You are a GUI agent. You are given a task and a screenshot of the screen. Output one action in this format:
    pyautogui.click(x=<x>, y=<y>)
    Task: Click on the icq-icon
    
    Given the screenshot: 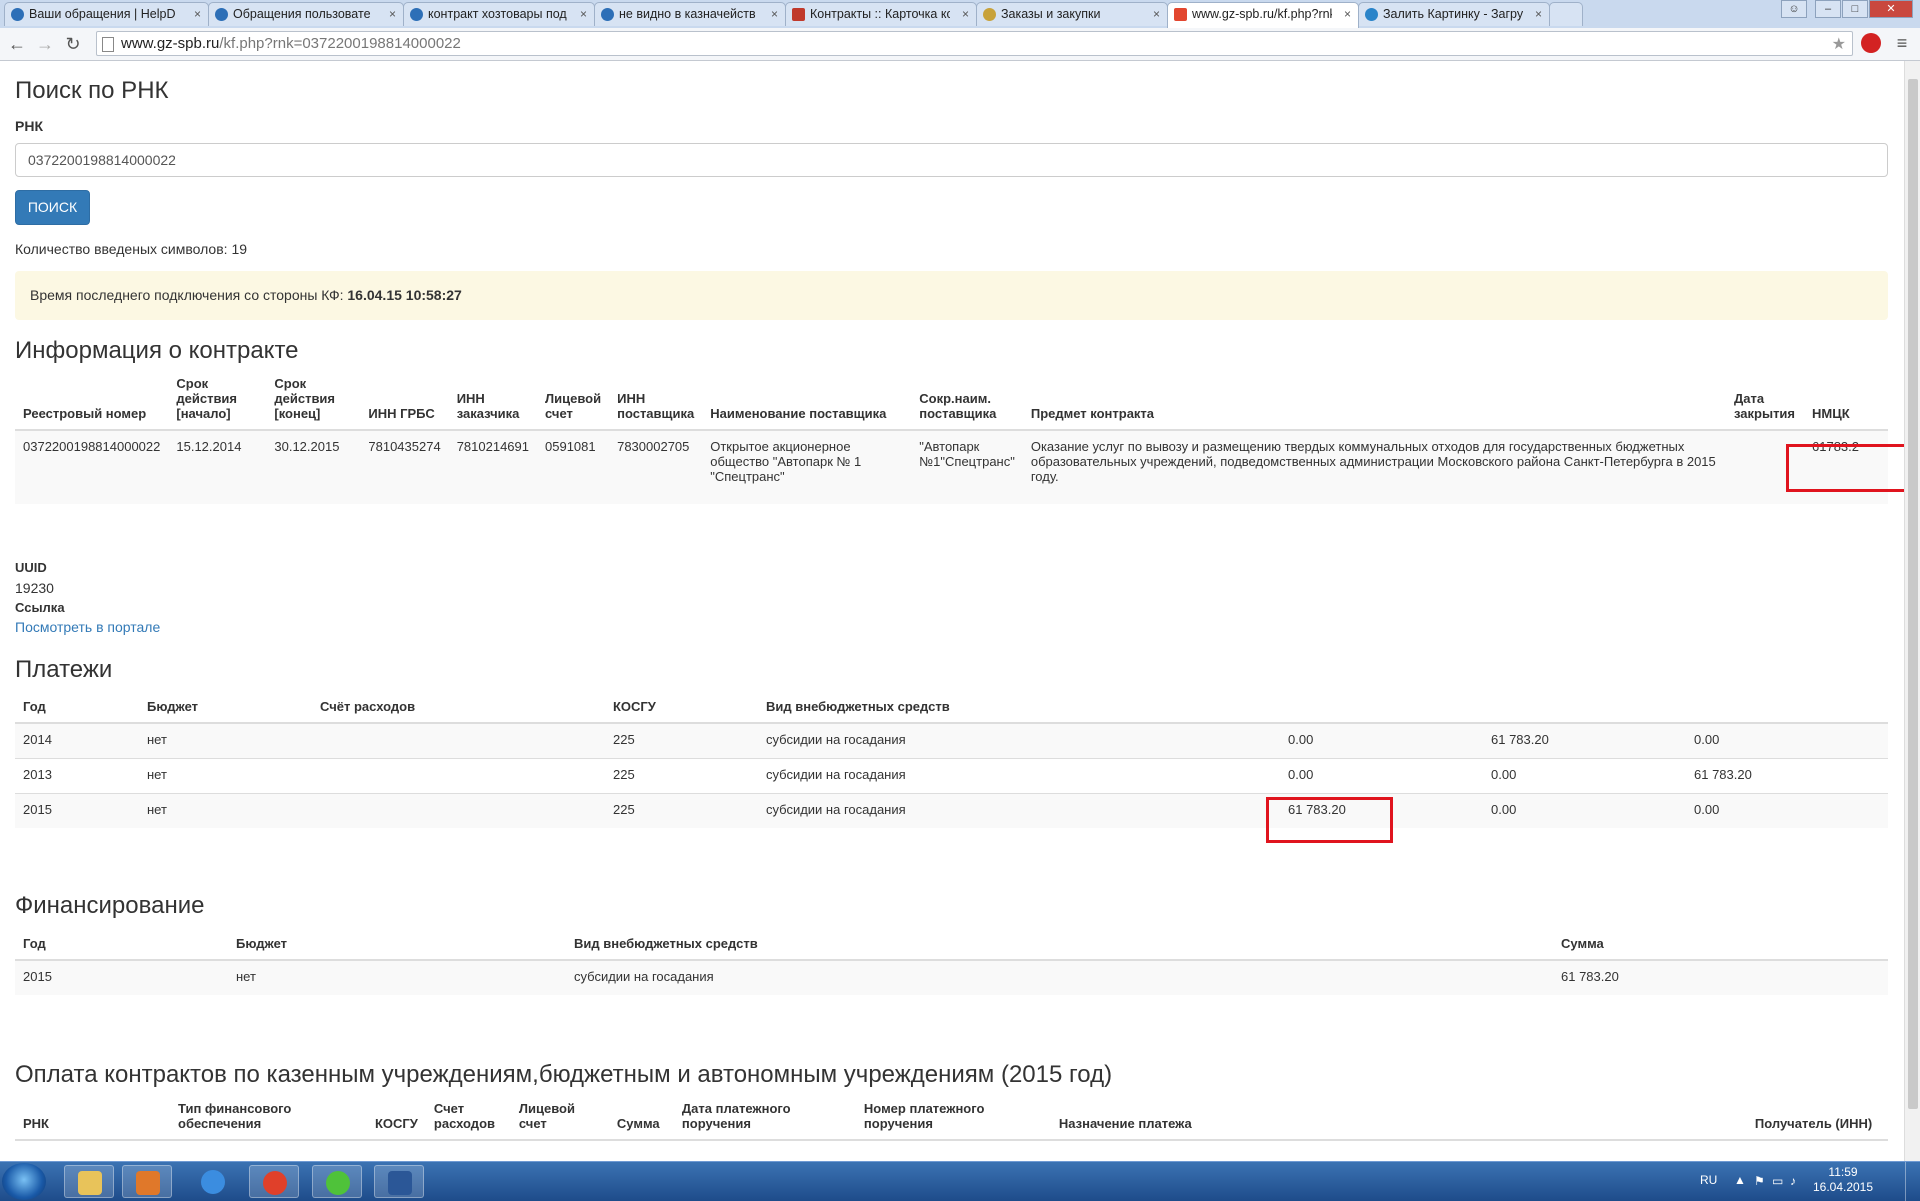 What is the action you would take?
    pyautogui.click(x=338, y=1183)
    